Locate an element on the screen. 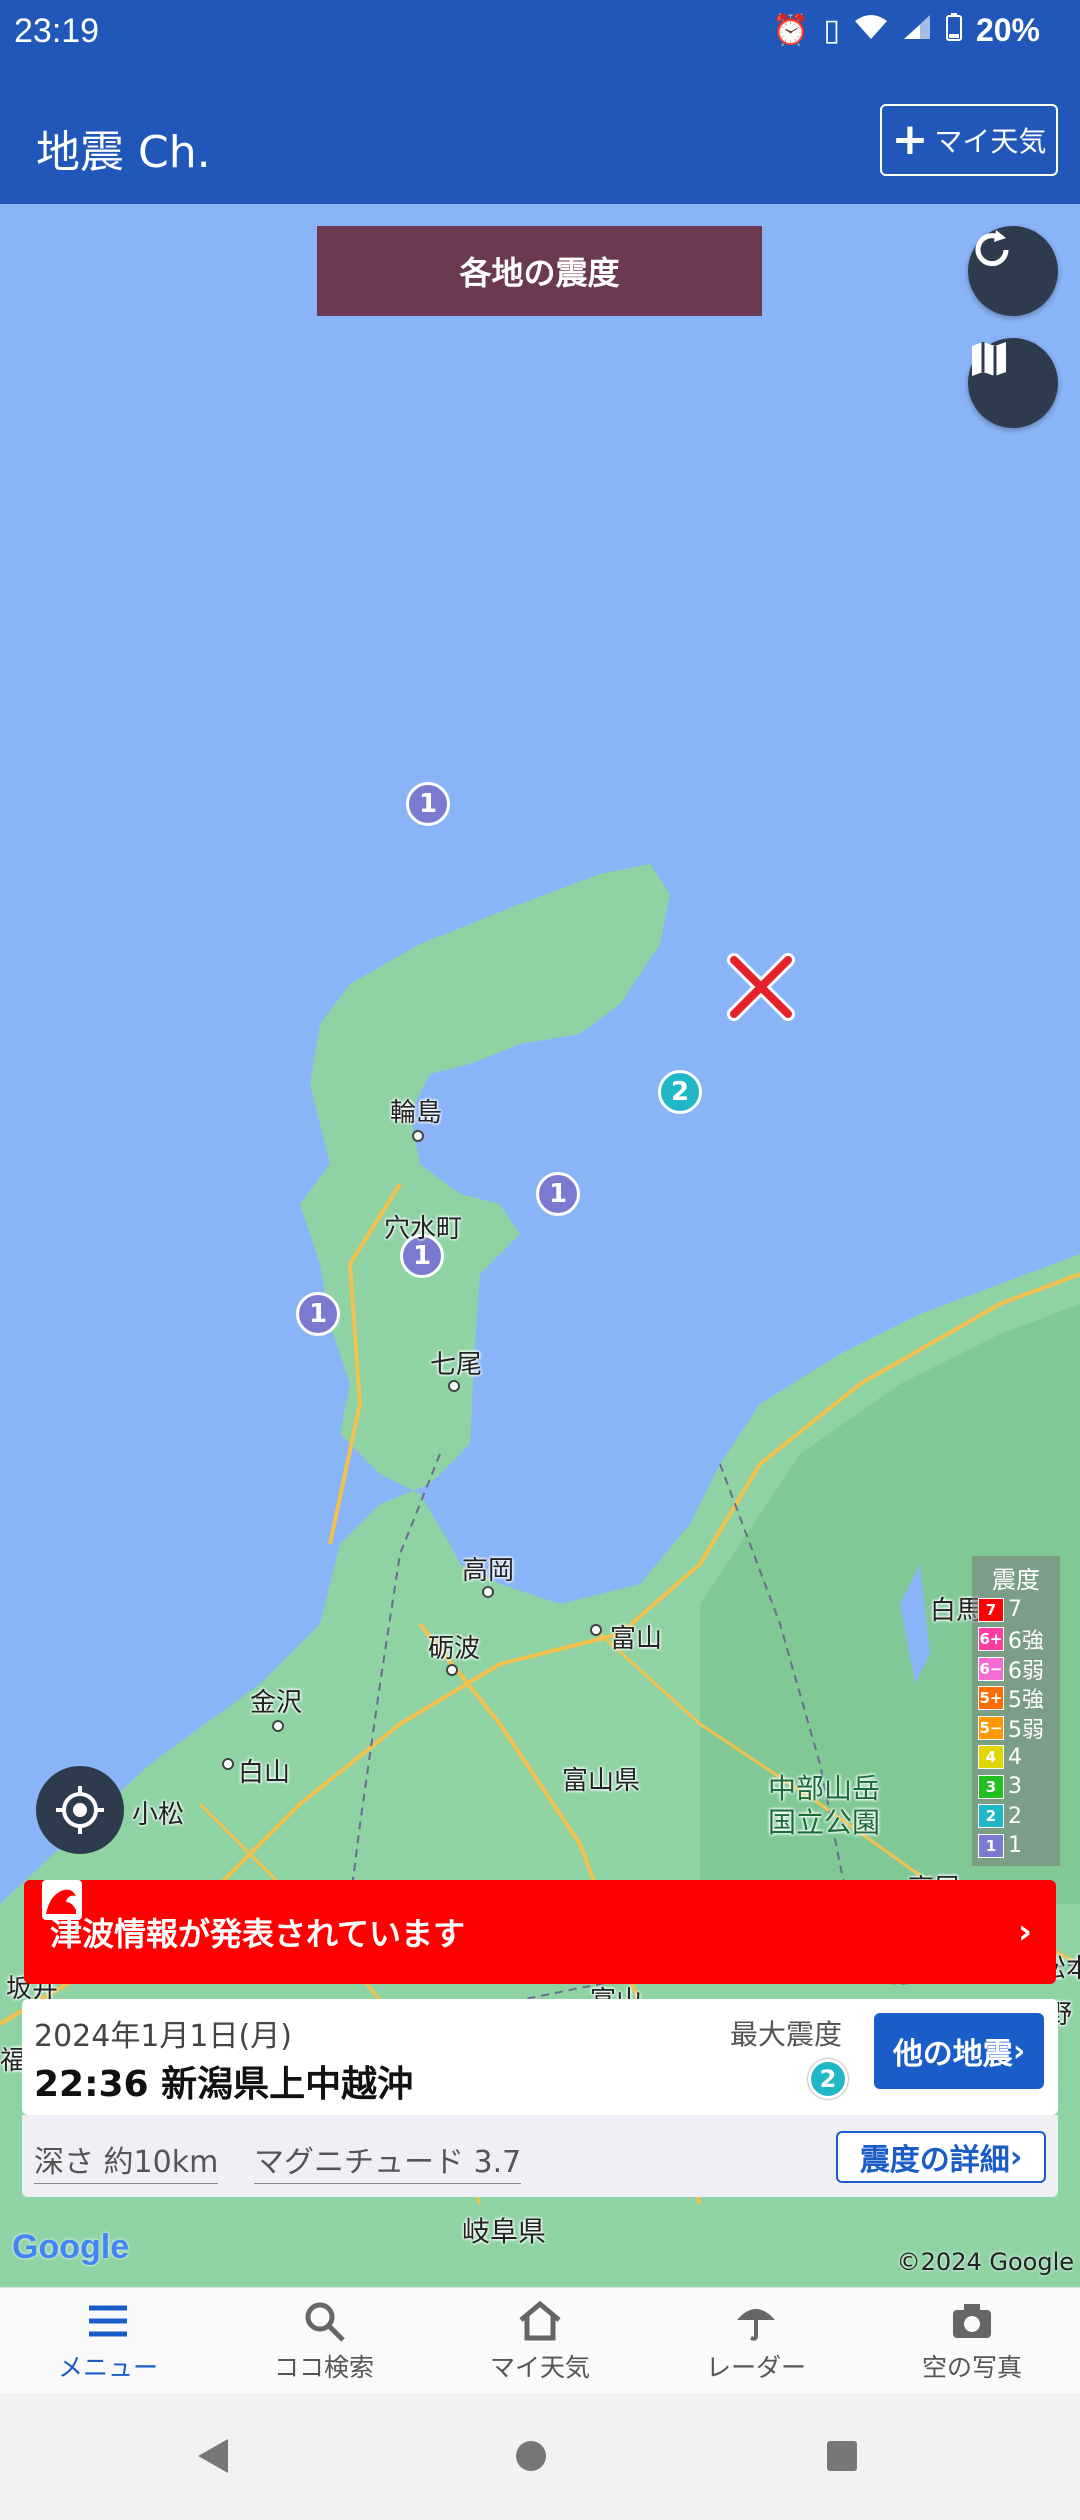 The image size is (1080, 2520). legend-row: 22 is located at coordinates (1016, 1817).